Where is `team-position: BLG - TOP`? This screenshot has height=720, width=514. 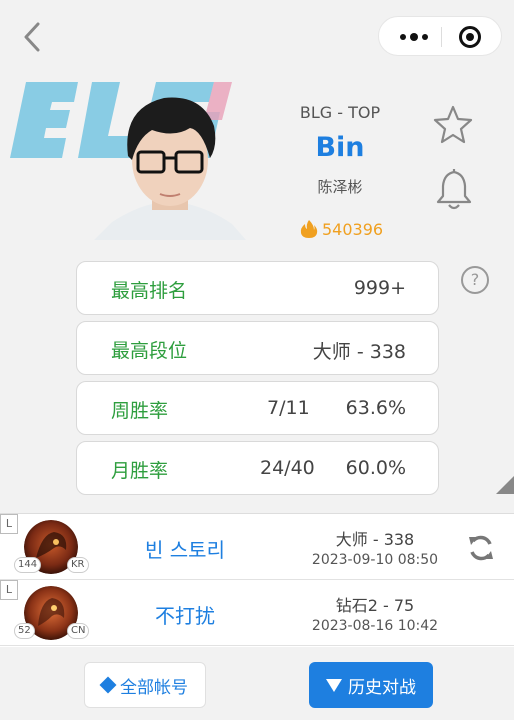
team-position: BLG - TOP is located at coordinates (340, 112).